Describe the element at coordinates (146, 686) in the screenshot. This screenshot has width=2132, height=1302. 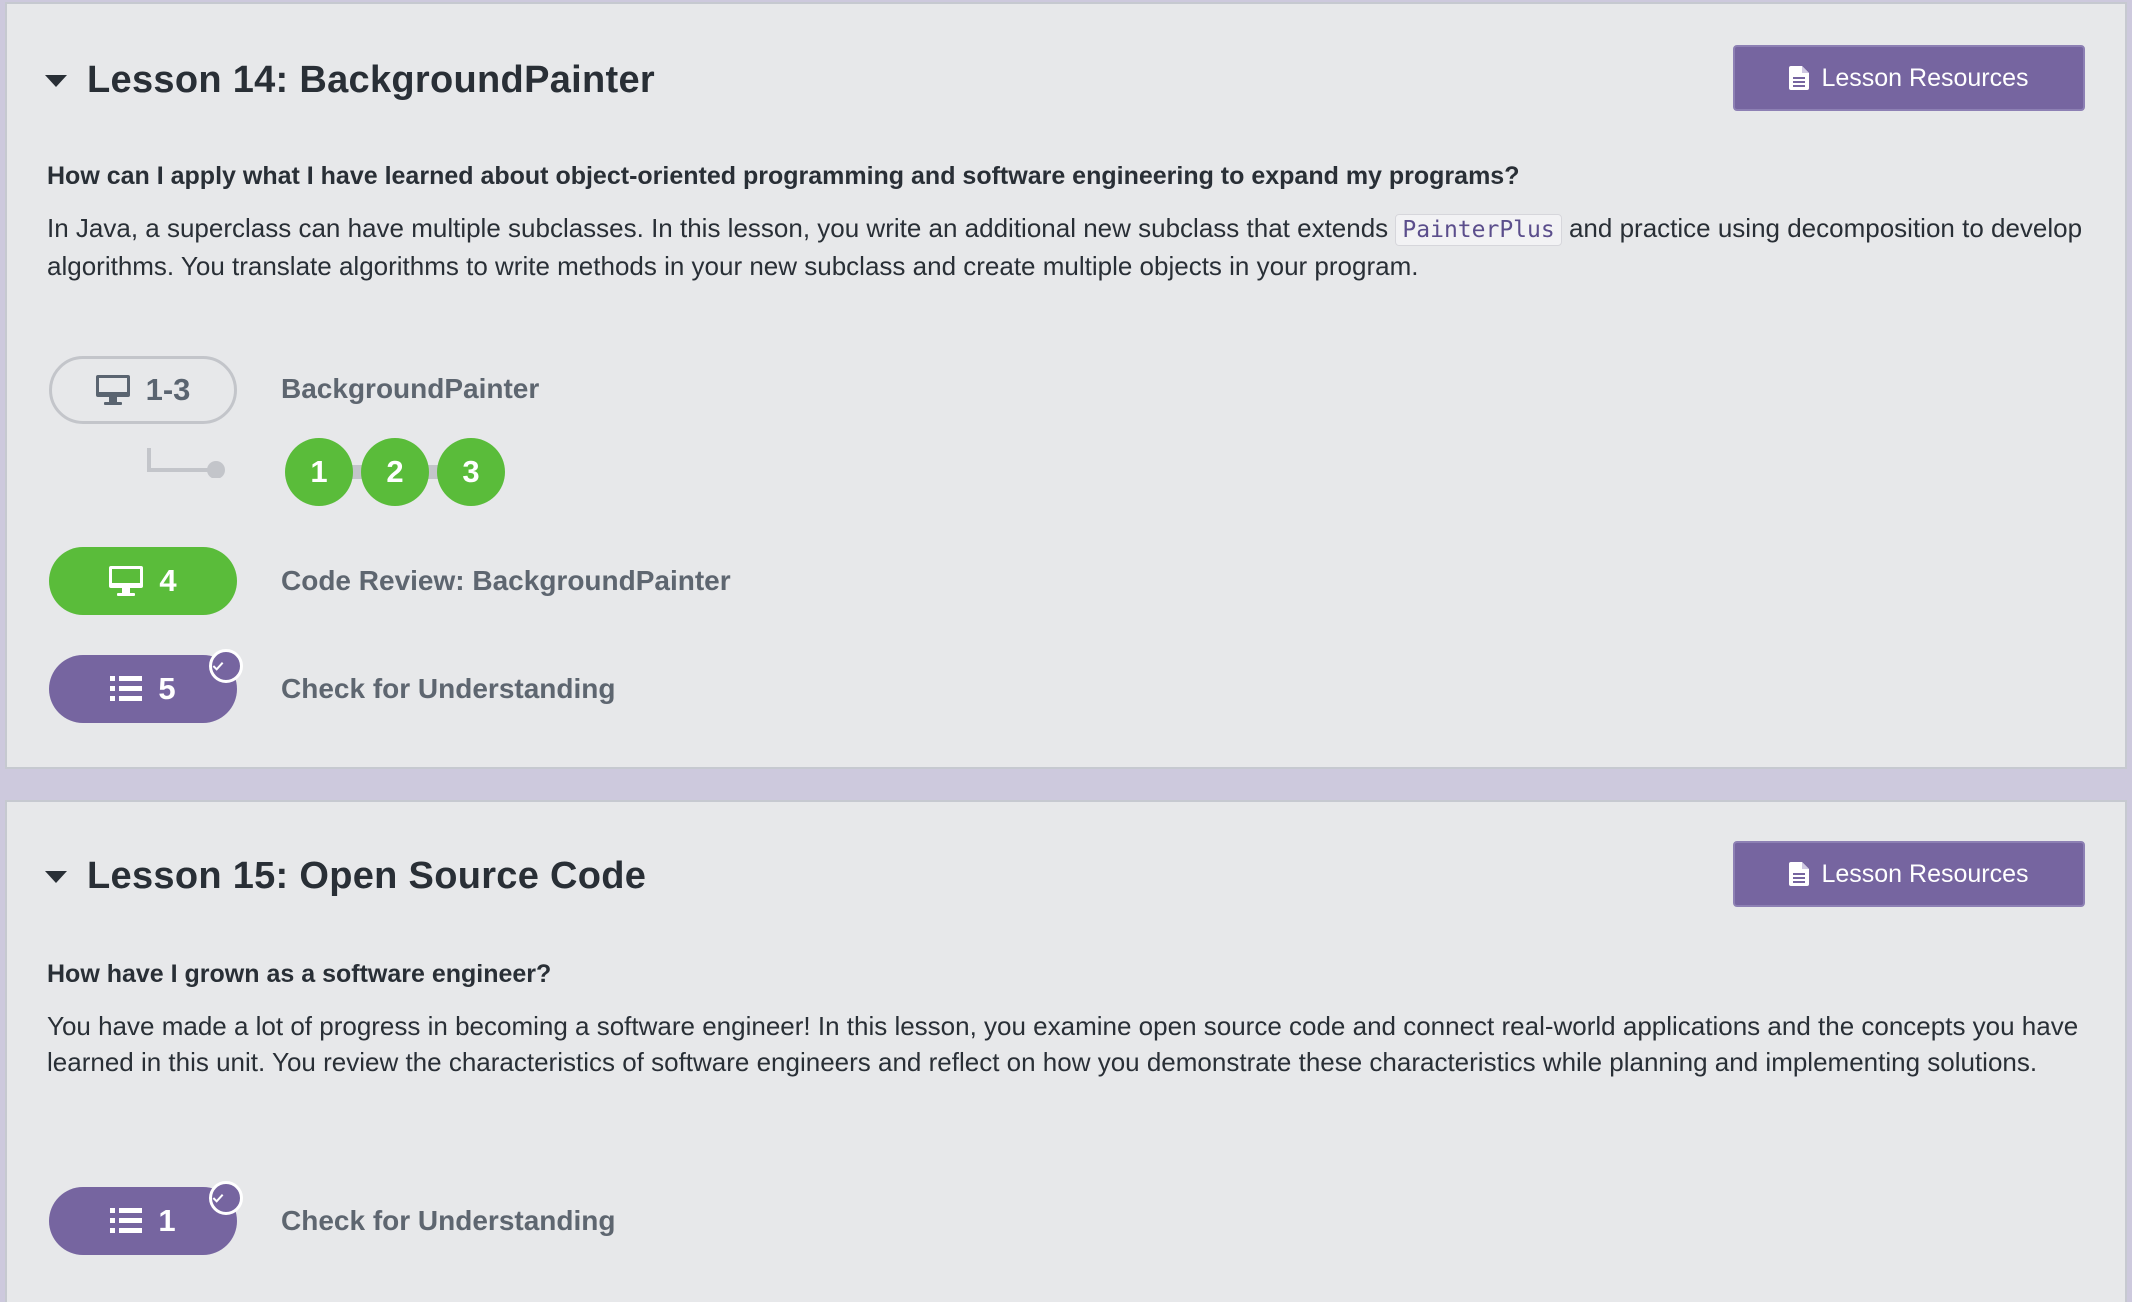
I see `activity-pill-5: 5` at that location.